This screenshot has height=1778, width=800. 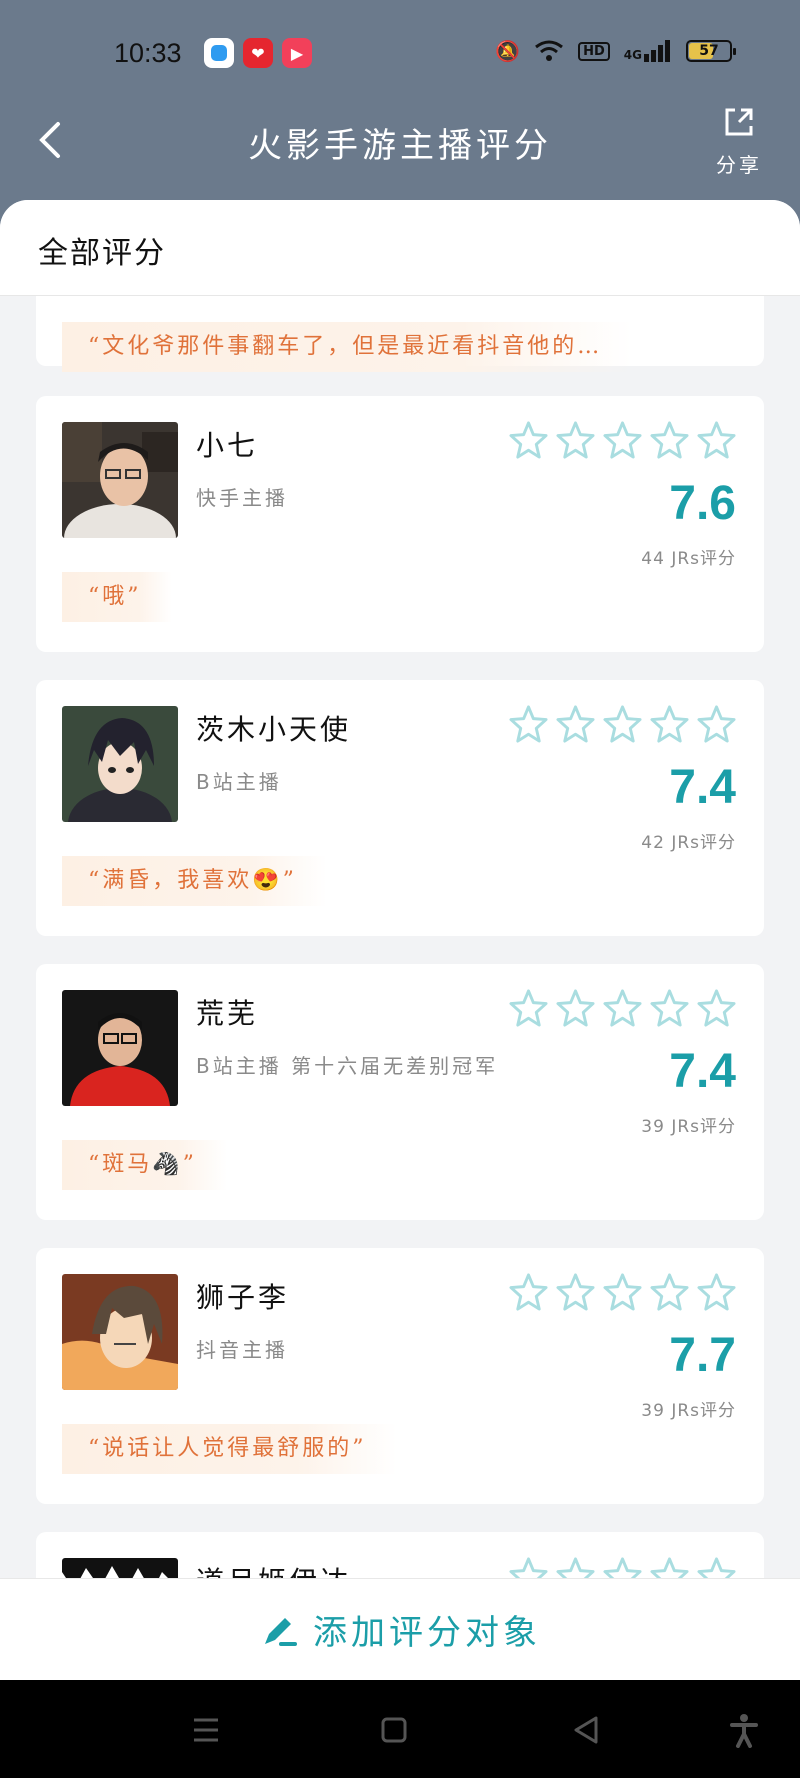 What do you see at coordinates (102, 253) in the screenshot?
I see `section-title: 全部评分` at bounding box center [102, 253].